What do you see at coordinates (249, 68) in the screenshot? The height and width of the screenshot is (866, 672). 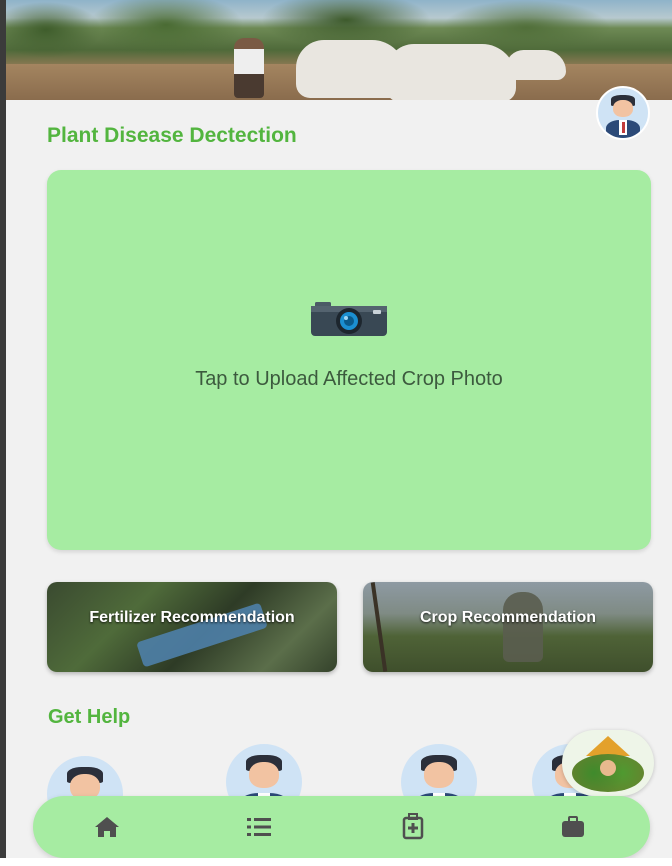 I see `header-farmer` at bounding box center [249, 68].